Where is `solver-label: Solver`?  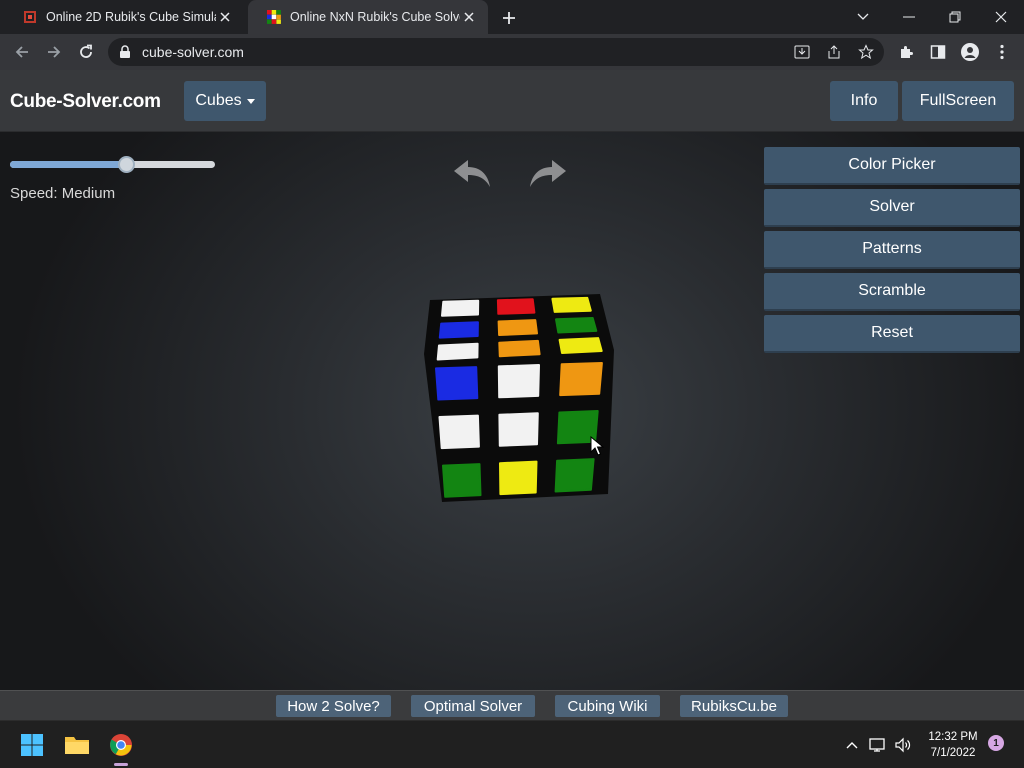 solver-label: Solver is located at coordinates (892, 206).